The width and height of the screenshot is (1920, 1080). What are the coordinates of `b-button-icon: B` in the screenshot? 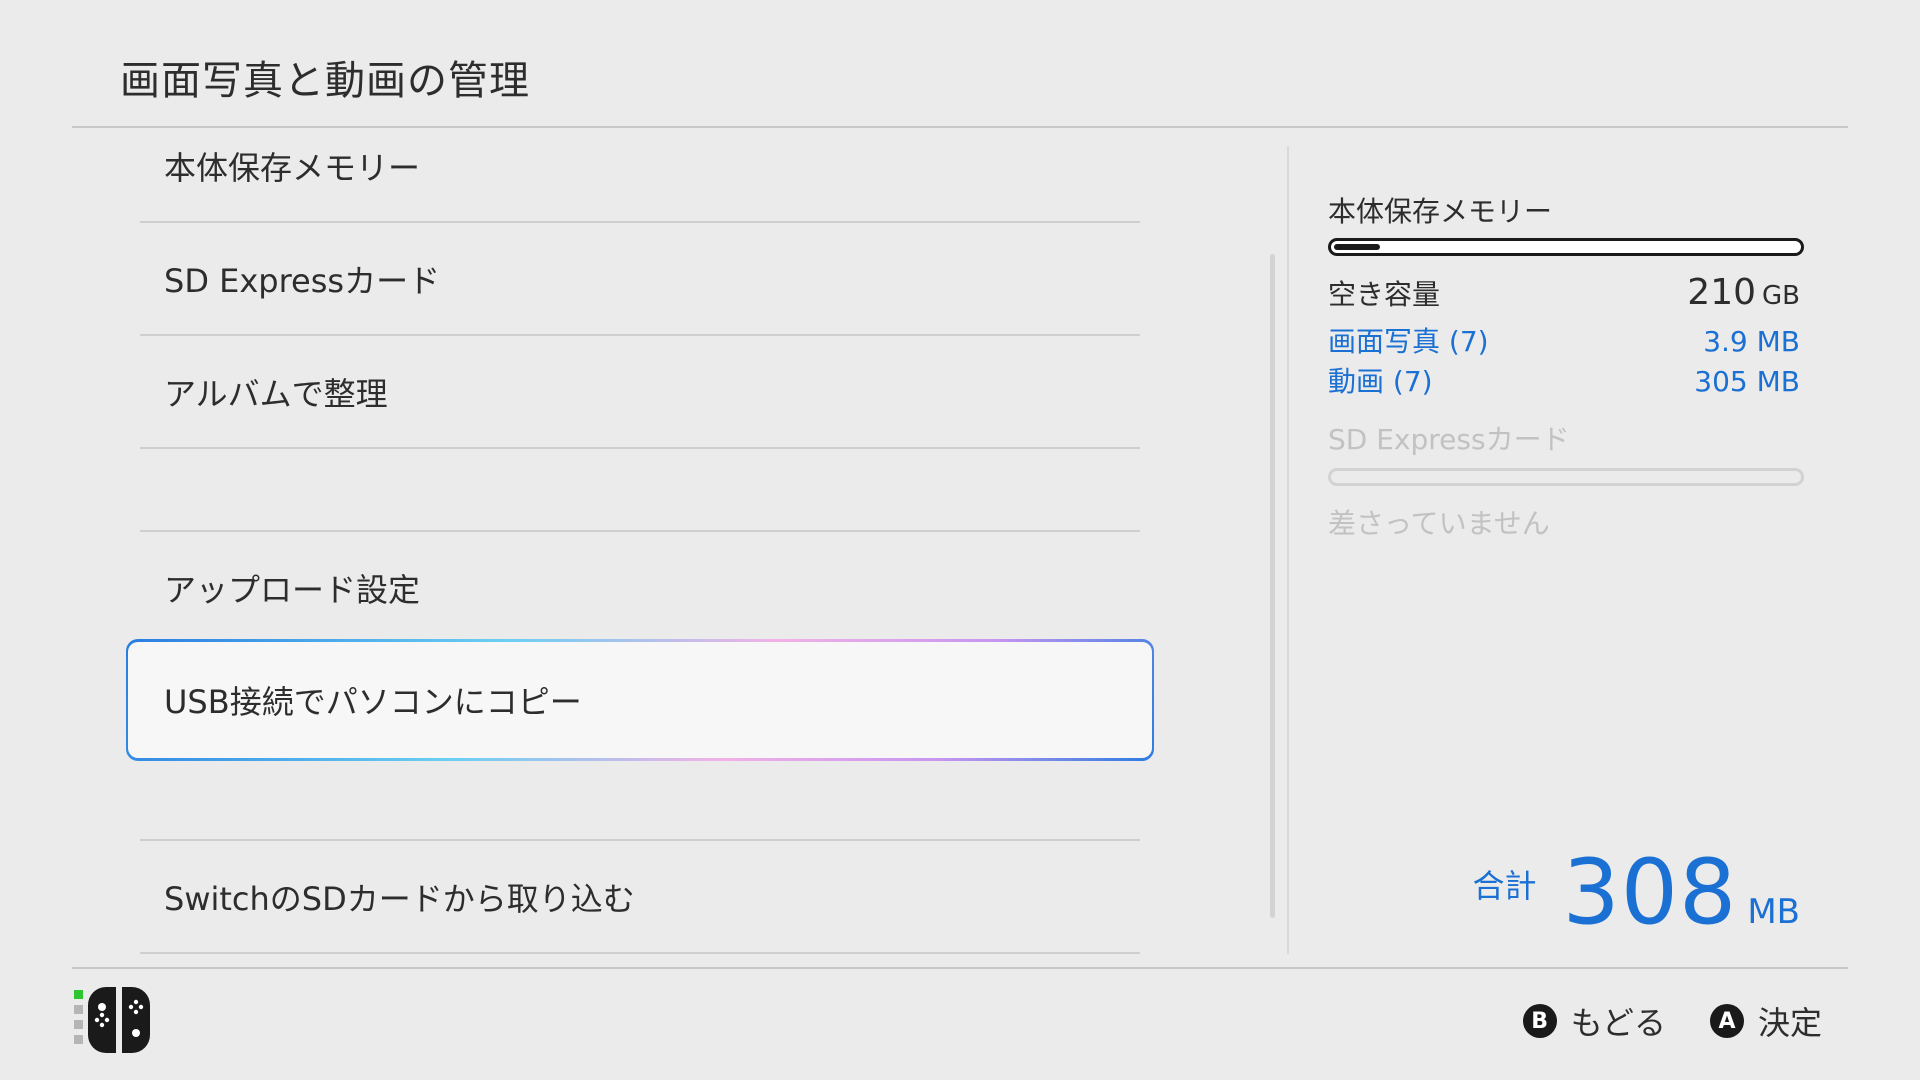 It's located at (1539, 1021).